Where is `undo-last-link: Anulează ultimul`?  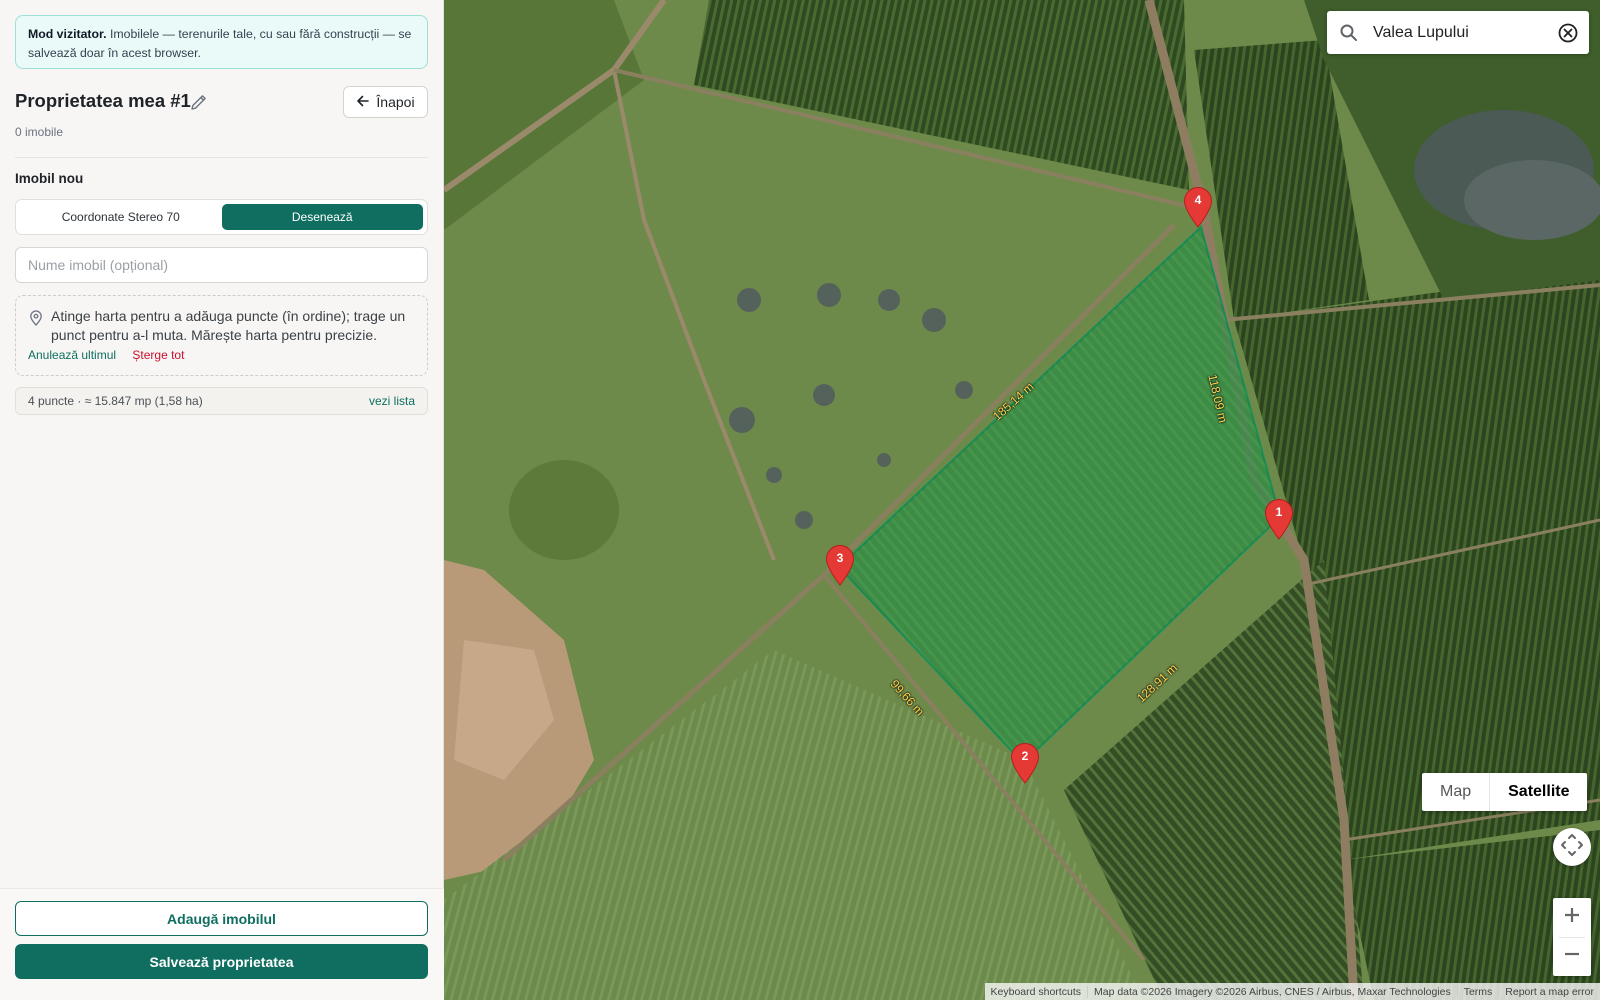 undo-last-link: Anulează ultimul is located at coordinates (72, 355).